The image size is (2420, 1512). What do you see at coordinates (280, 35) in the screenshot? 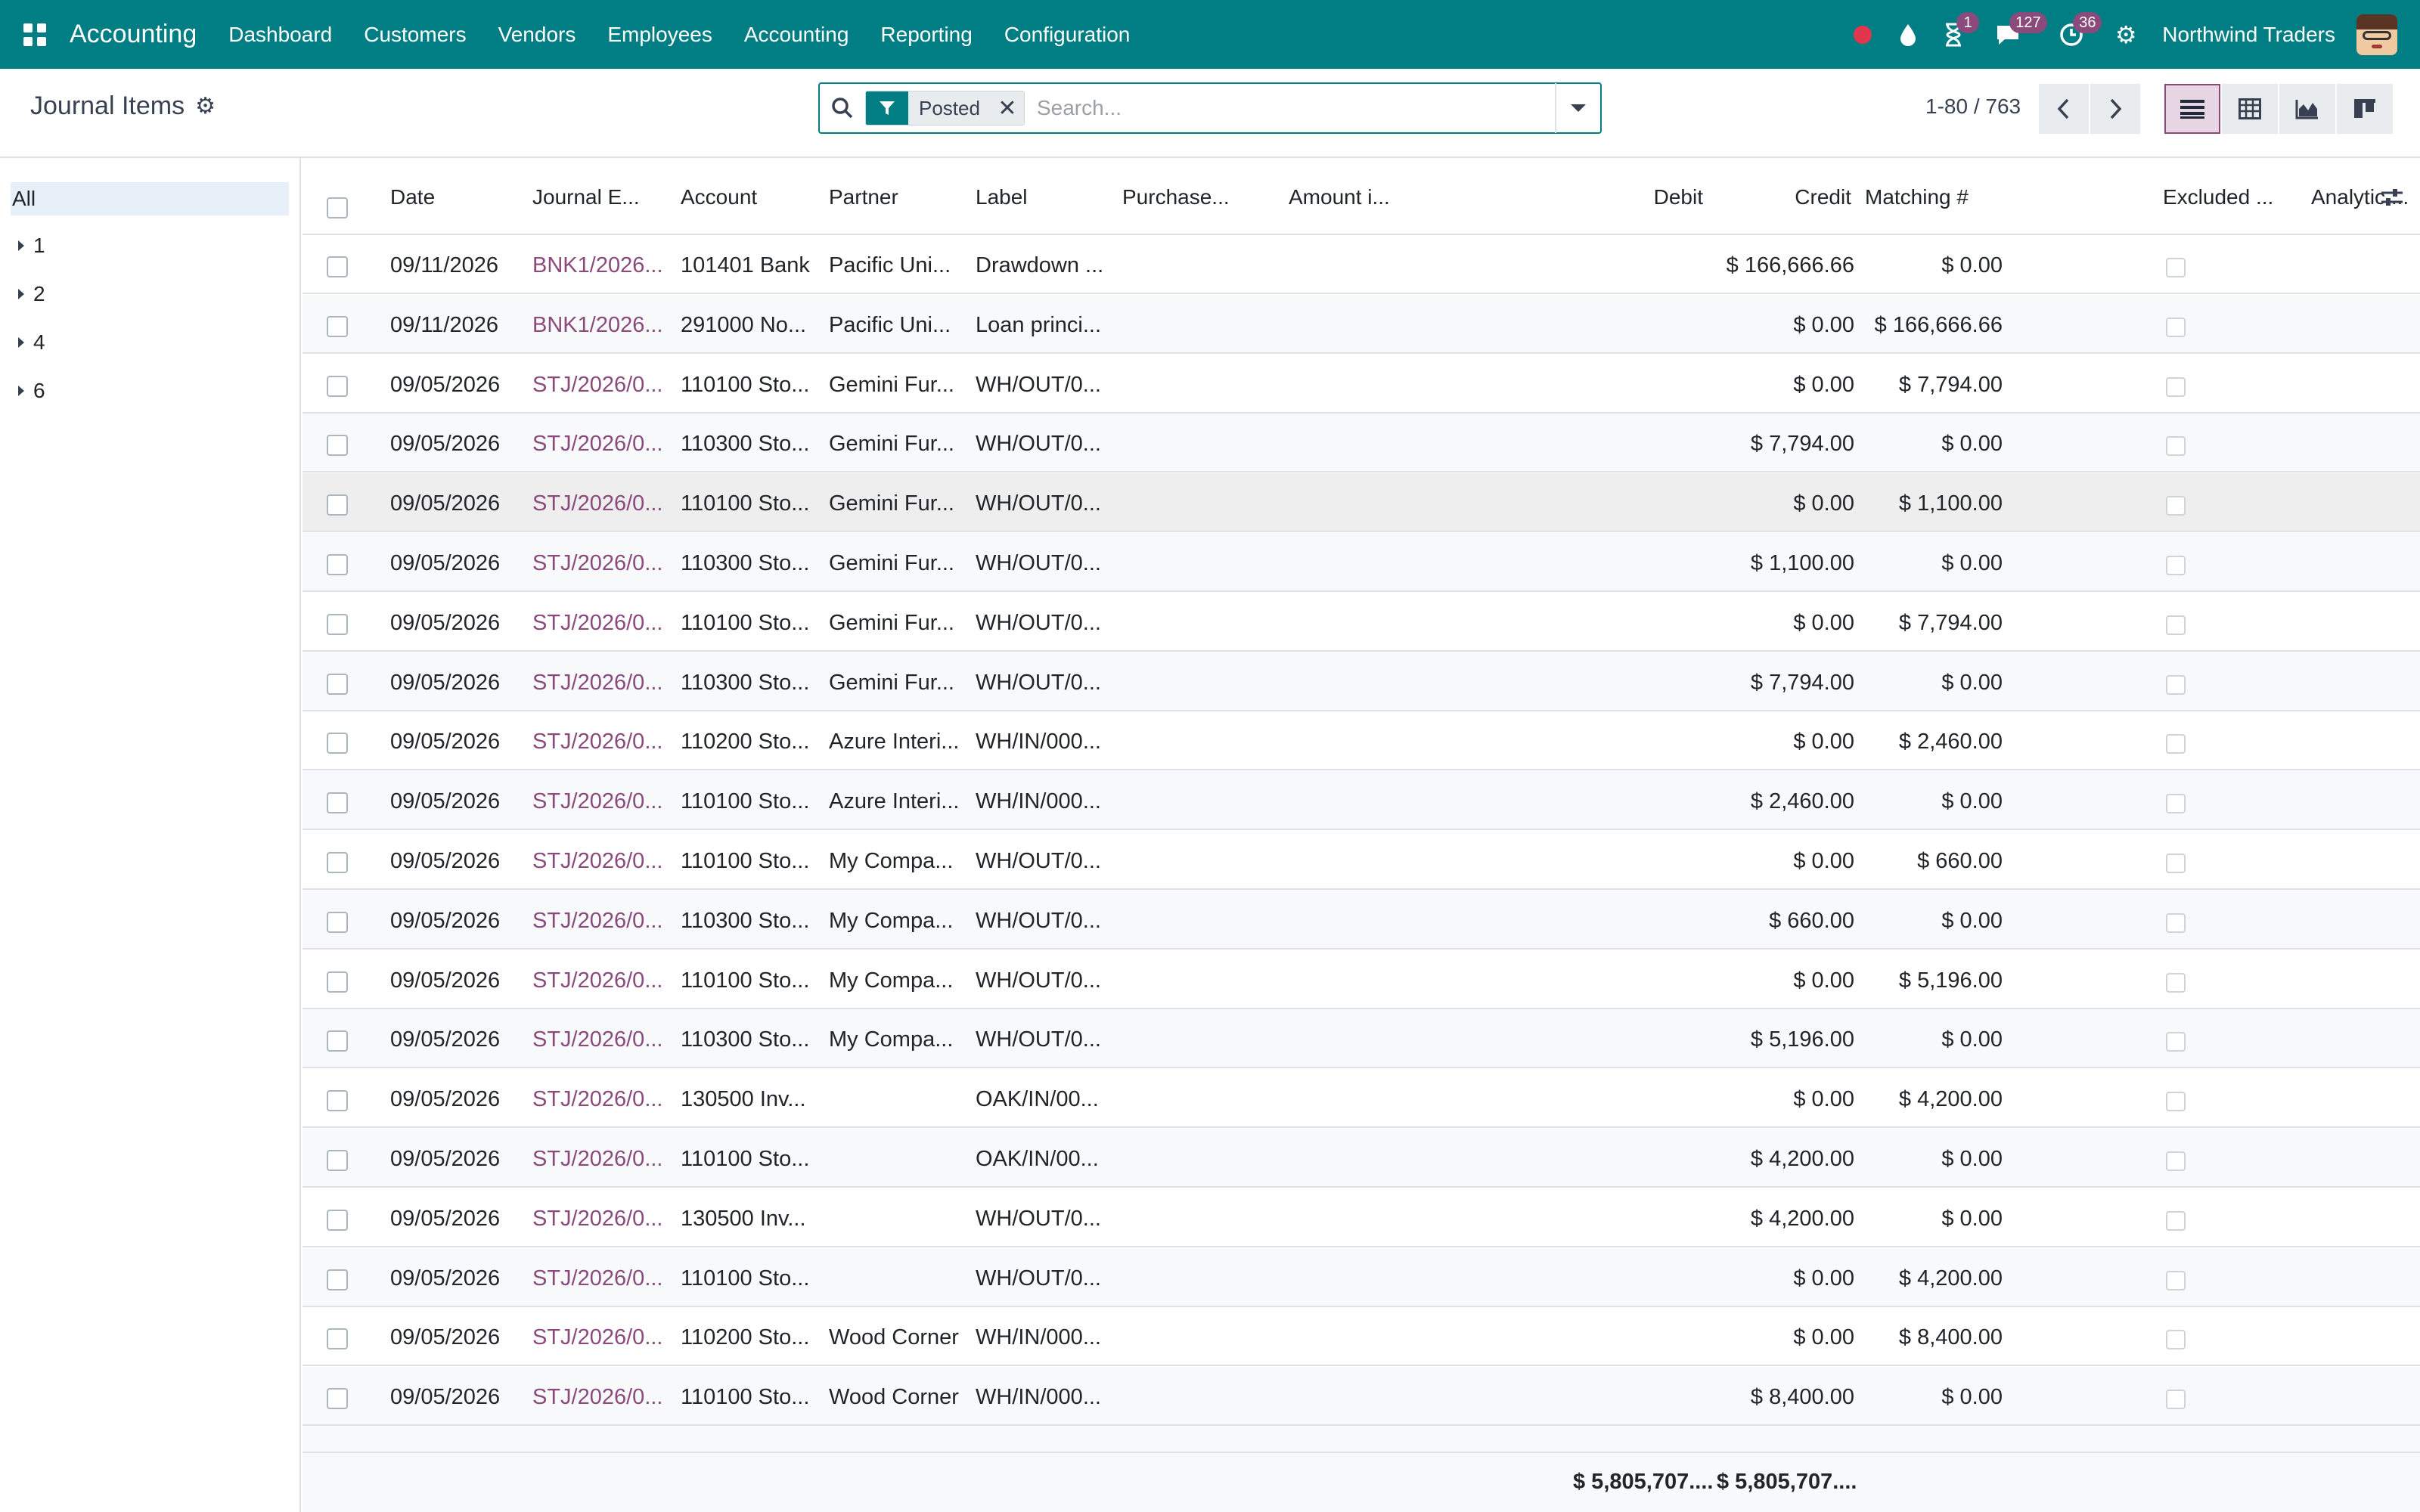
I see `menu-dashboard: Dashboard` at bounding box center [280, 35].